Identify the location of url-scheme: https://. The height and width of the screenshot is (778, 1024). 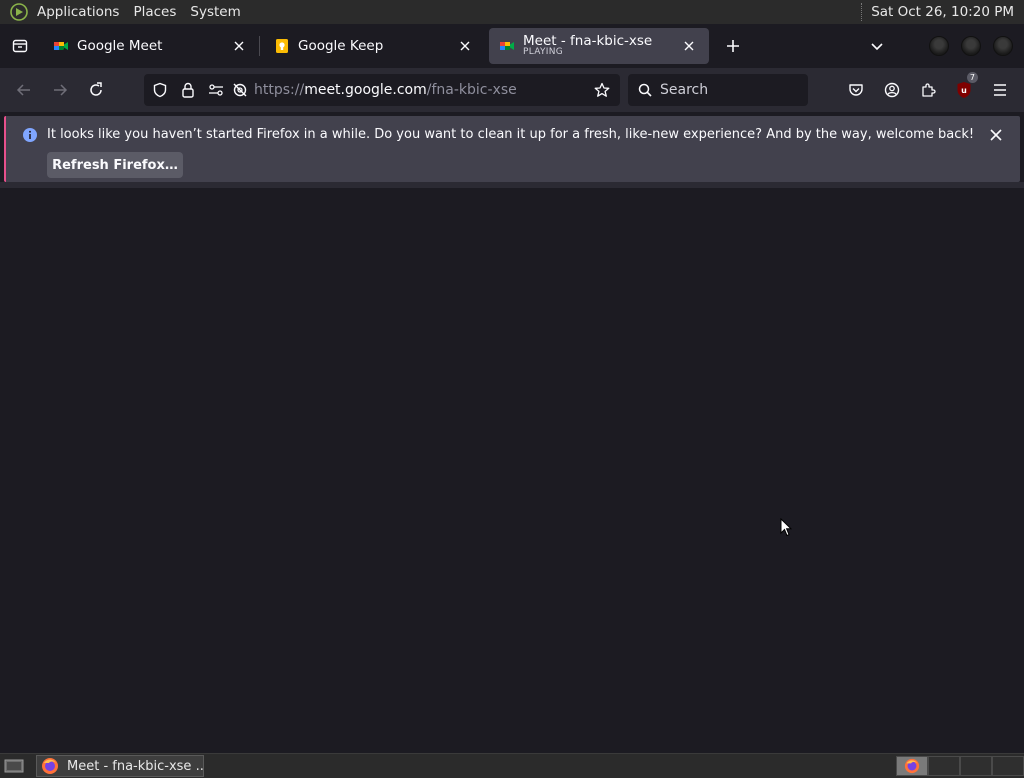
(279, 90).